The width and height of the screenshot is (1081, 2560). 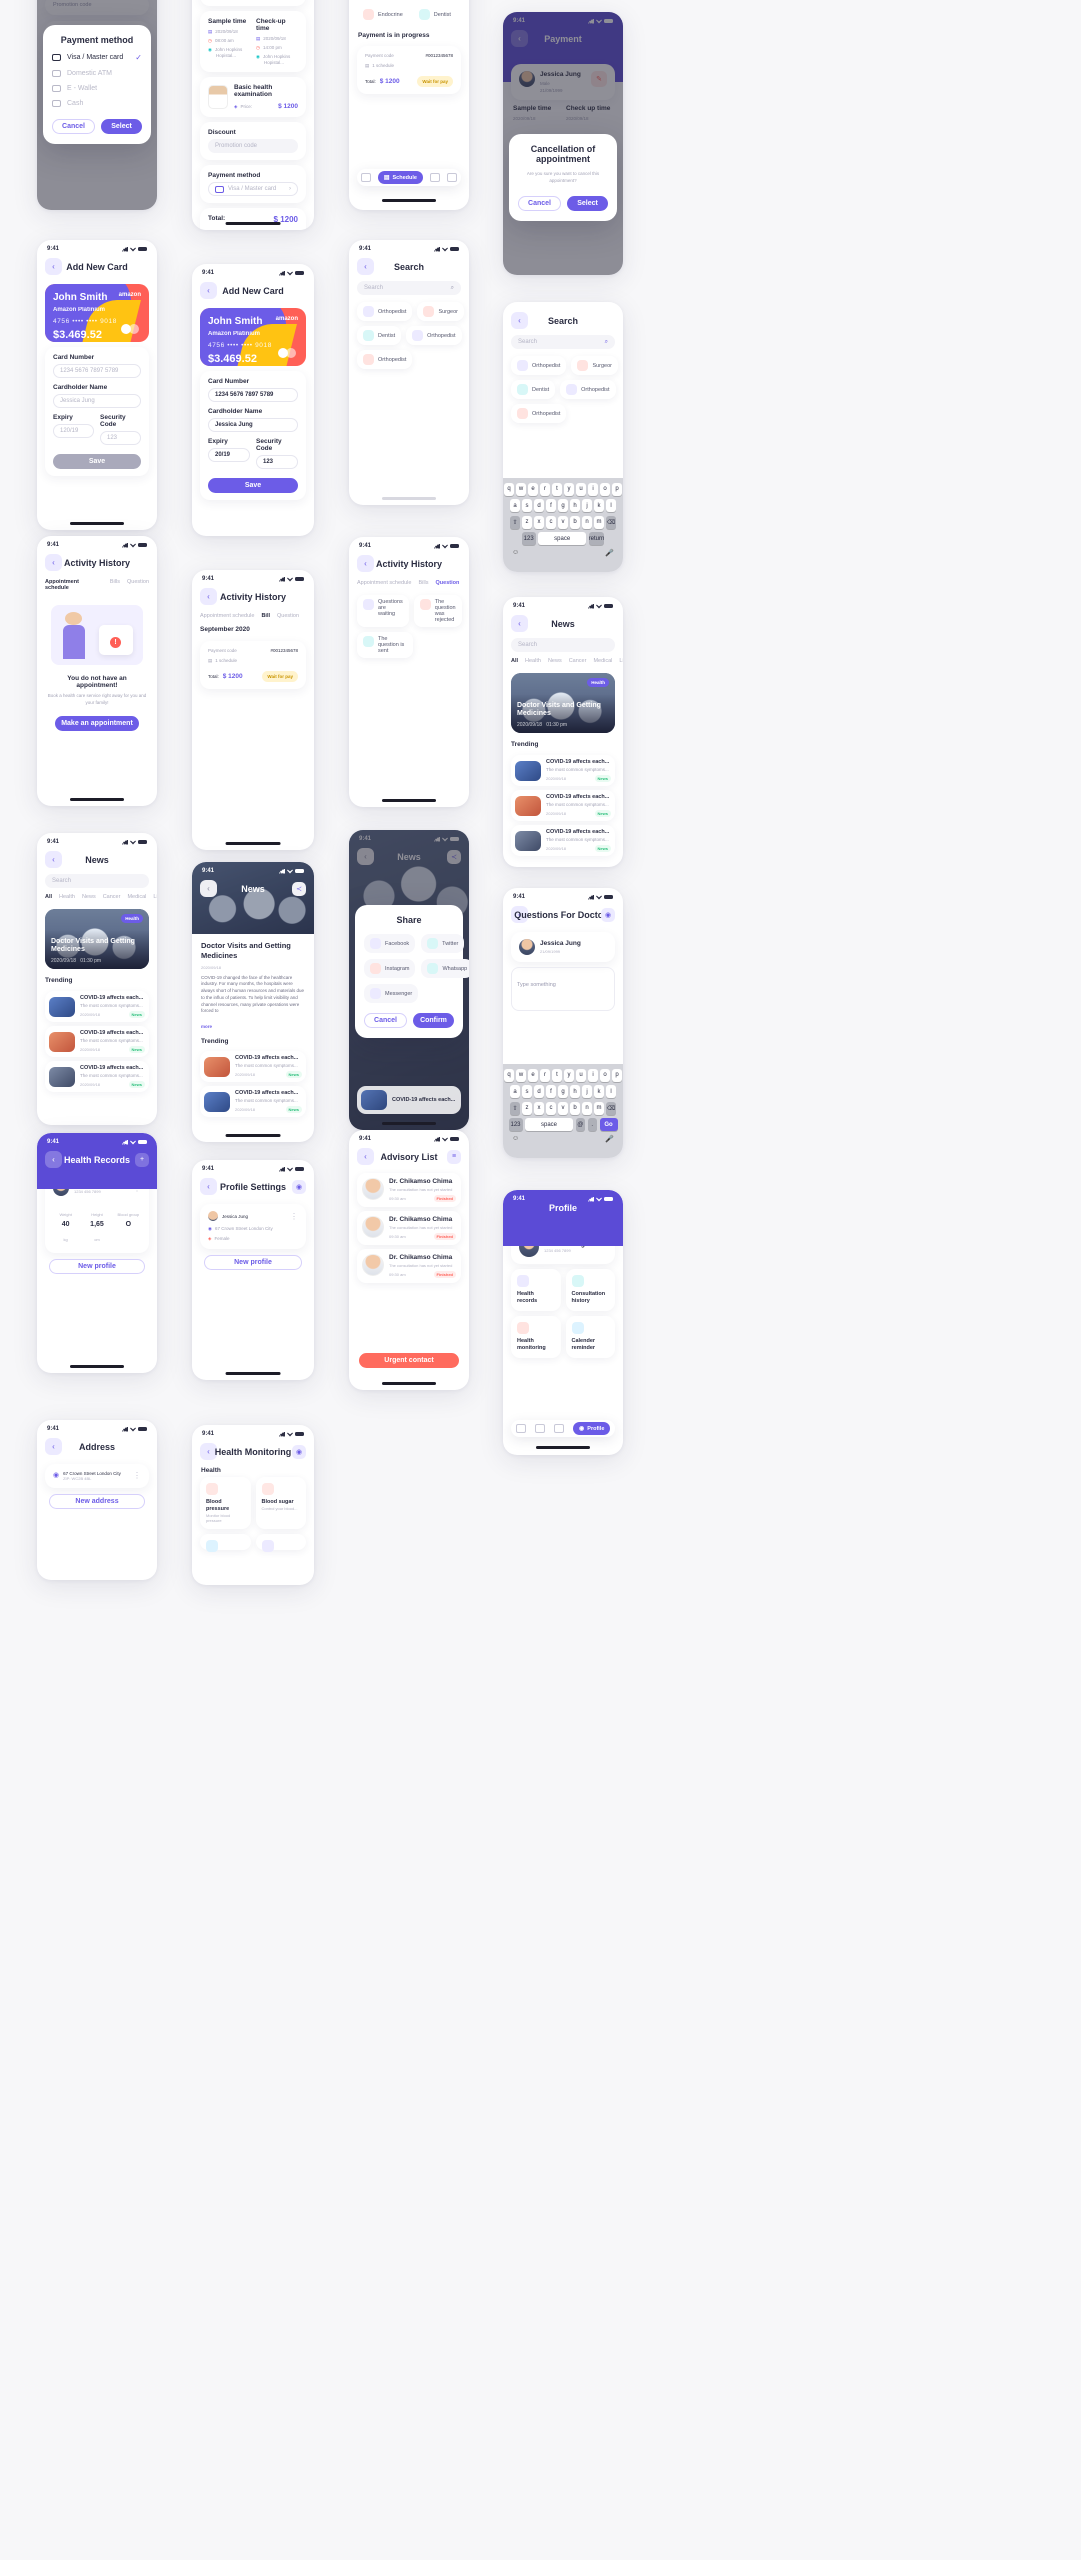 I want to click on cvv-input: 123, so click(x=120, y=438).